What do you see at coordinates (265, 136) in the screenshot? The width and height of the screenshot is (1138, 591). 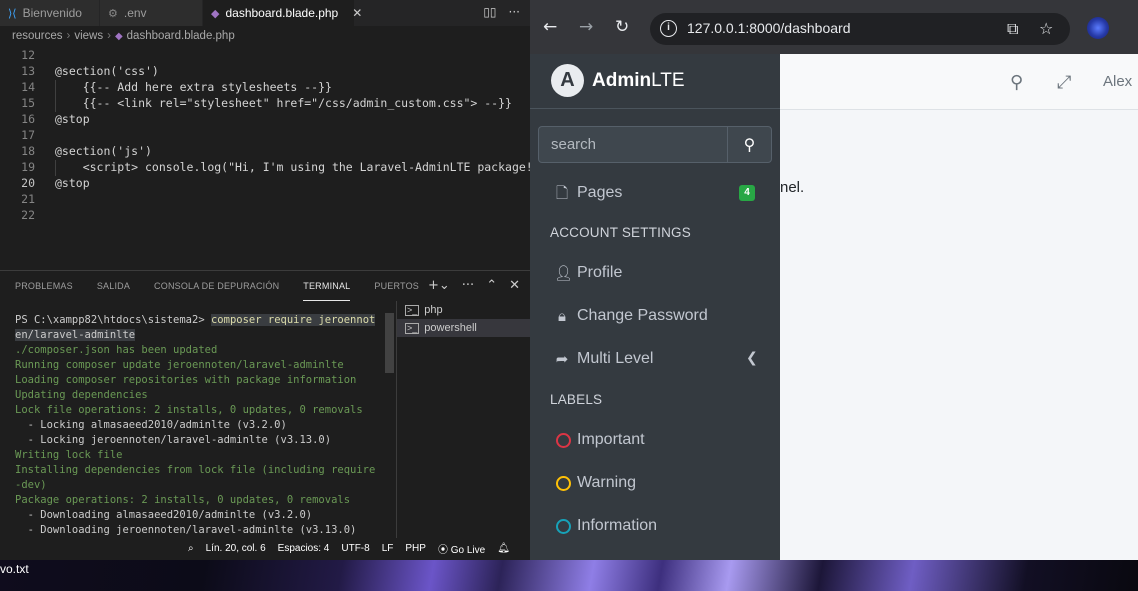 I see `code-line: 17` at bounding box center [265, 136].